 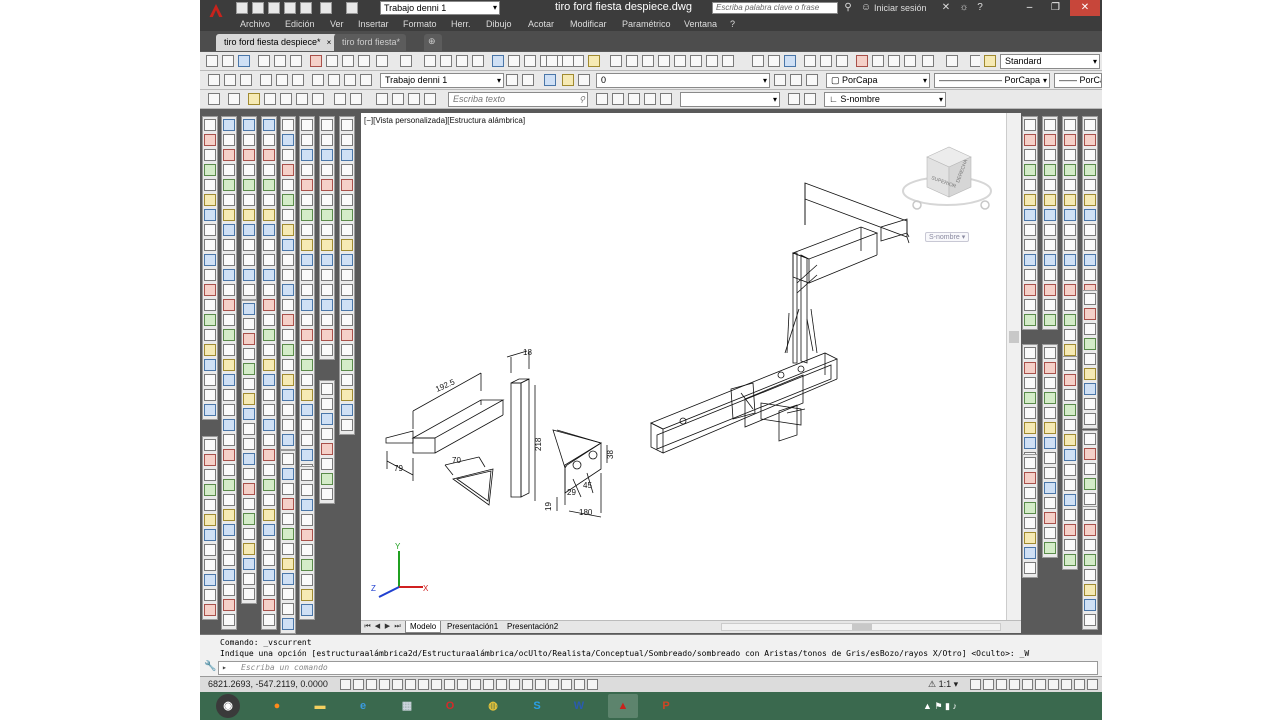 What do you see at coordinates (946, 8) in the screenshot?
I see `exchange-icon: ✕` at bounding box center [946, 8].